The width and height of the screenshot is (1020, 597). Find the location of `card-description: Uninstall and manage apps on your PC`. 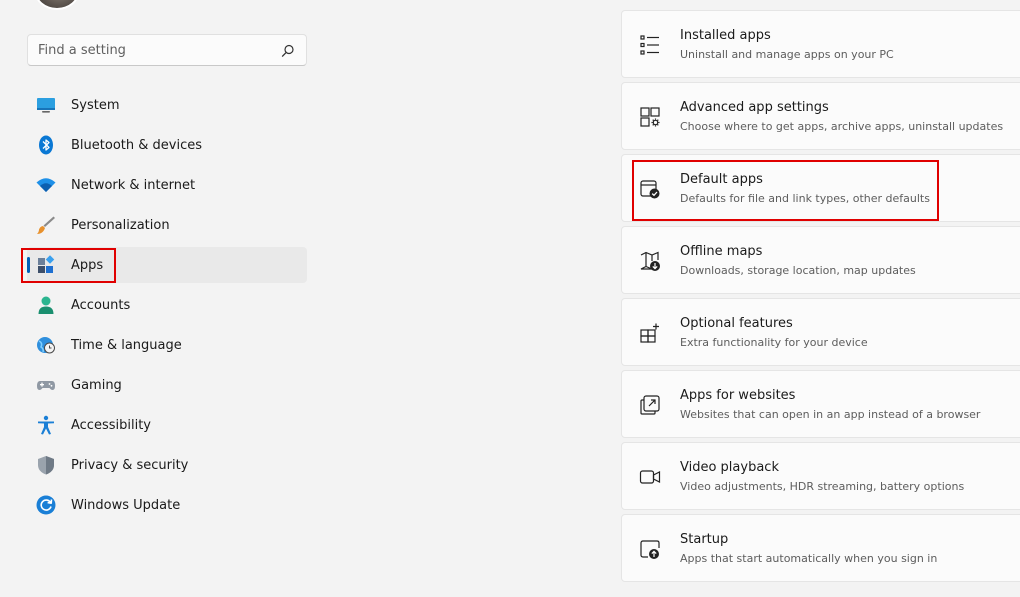

card-description: Uninstall and manage apps on your PC is located at coordinates (787, 54).